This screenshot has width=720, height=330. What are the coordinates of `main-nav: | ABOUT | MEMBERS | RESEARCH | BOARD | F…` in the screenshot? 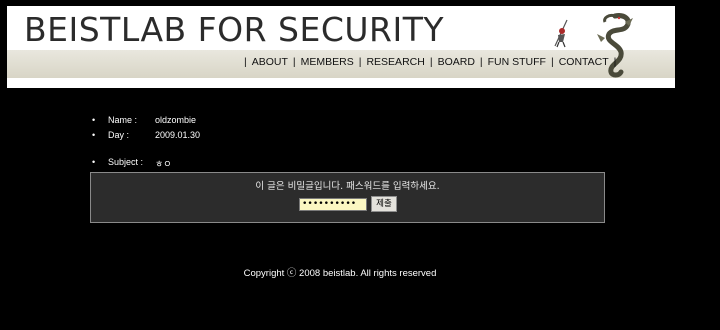 It's located at (430, 62).